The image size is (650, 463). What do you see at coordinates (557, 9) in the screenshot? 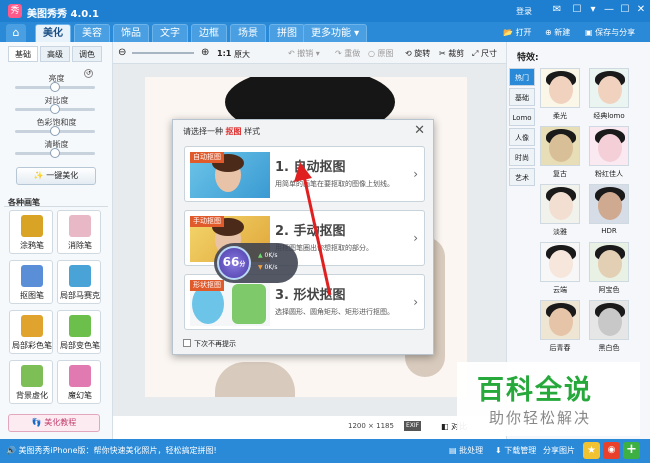
I see `message-icon: ✉` at bounding box center [557, 9].